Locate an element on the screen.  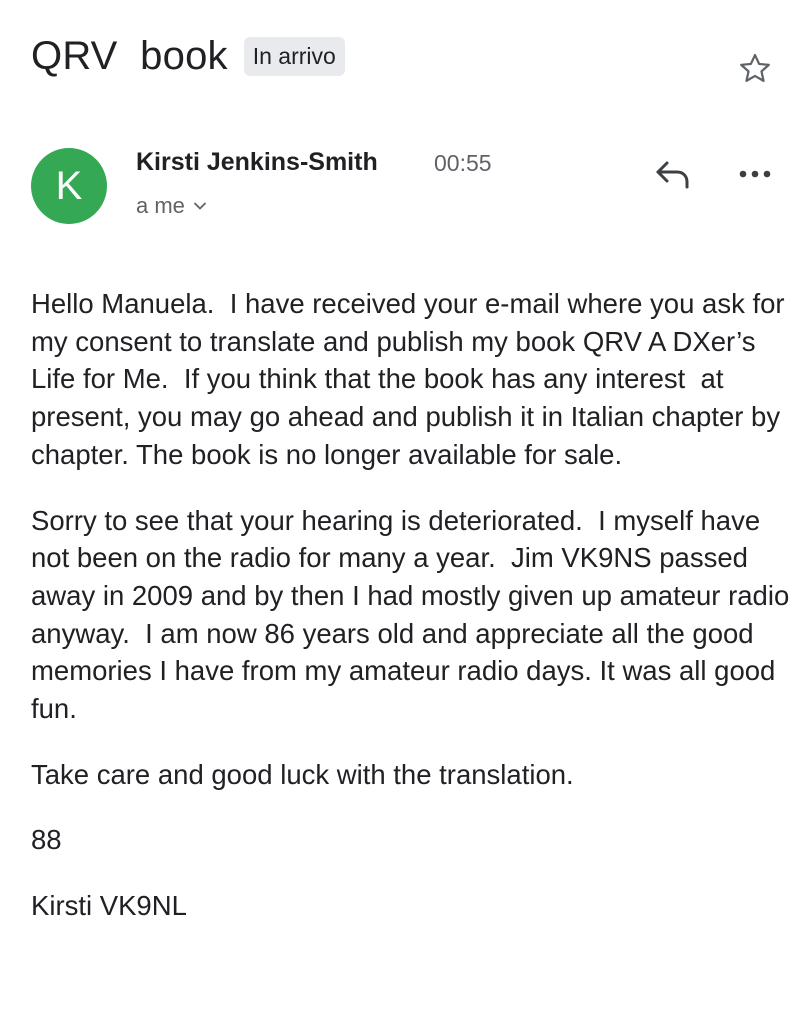
recipients-toggle: a me is located at coordinates (171, 206).